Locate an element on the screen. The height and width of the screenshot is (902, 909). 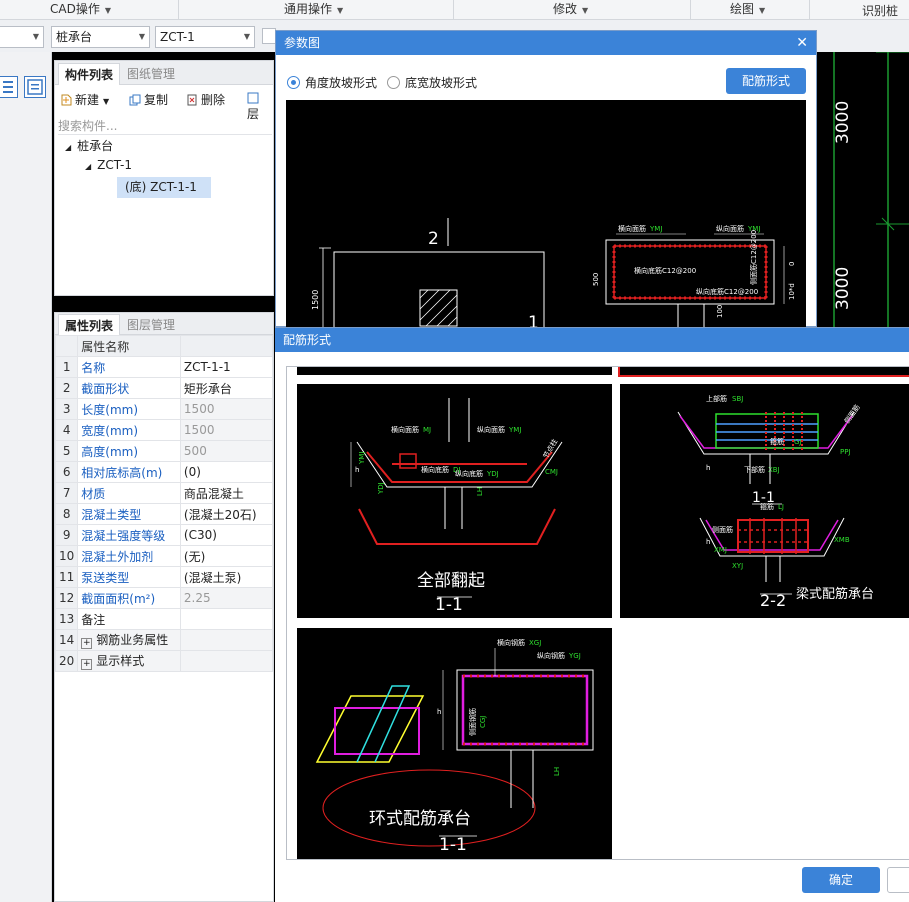
property-index: 1 is located at coordinates (66, 367).